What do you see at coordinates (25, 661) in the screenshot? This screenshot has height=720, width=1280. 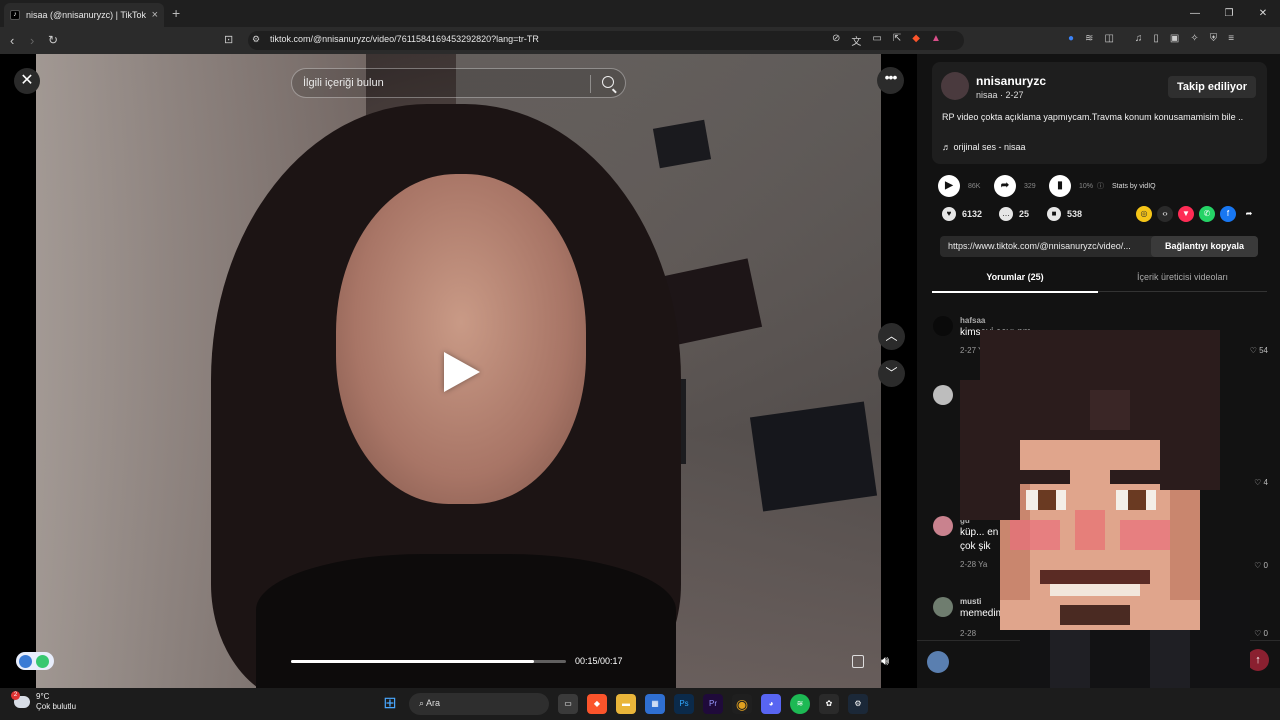 I see `extension-logo-icon` at bounding box center [25, 661].